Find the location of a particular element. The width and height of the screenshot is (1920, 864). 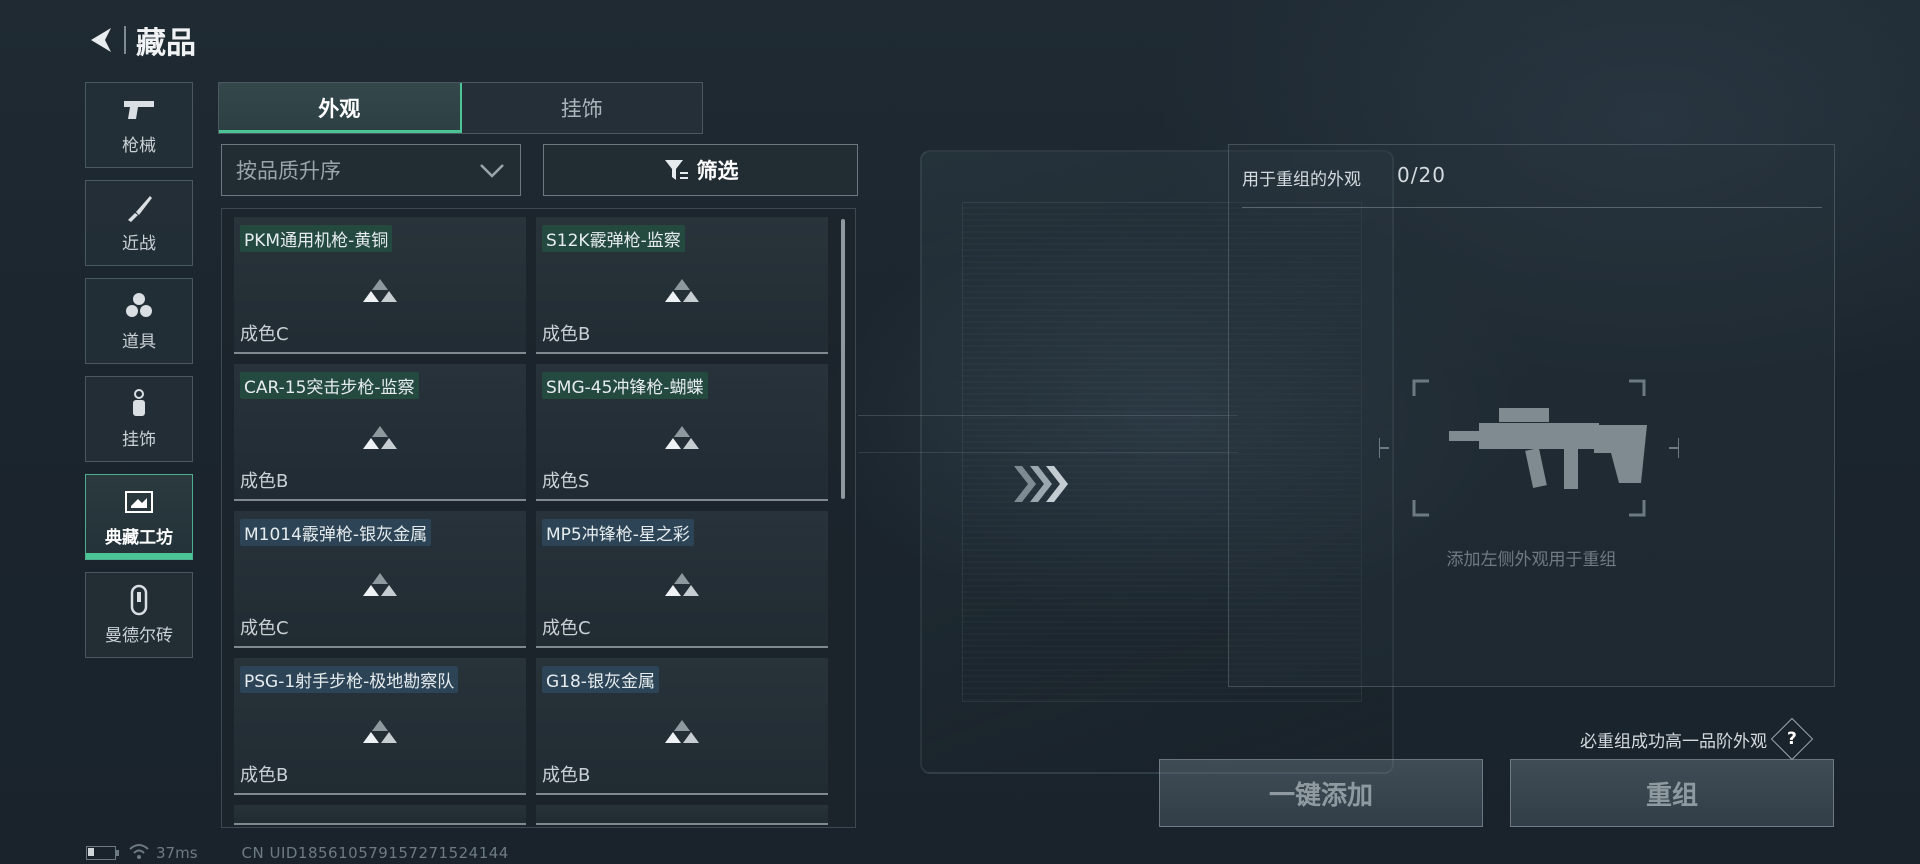

skin-card: G18-银灰金属成色B is located at coordinates (682, 726).